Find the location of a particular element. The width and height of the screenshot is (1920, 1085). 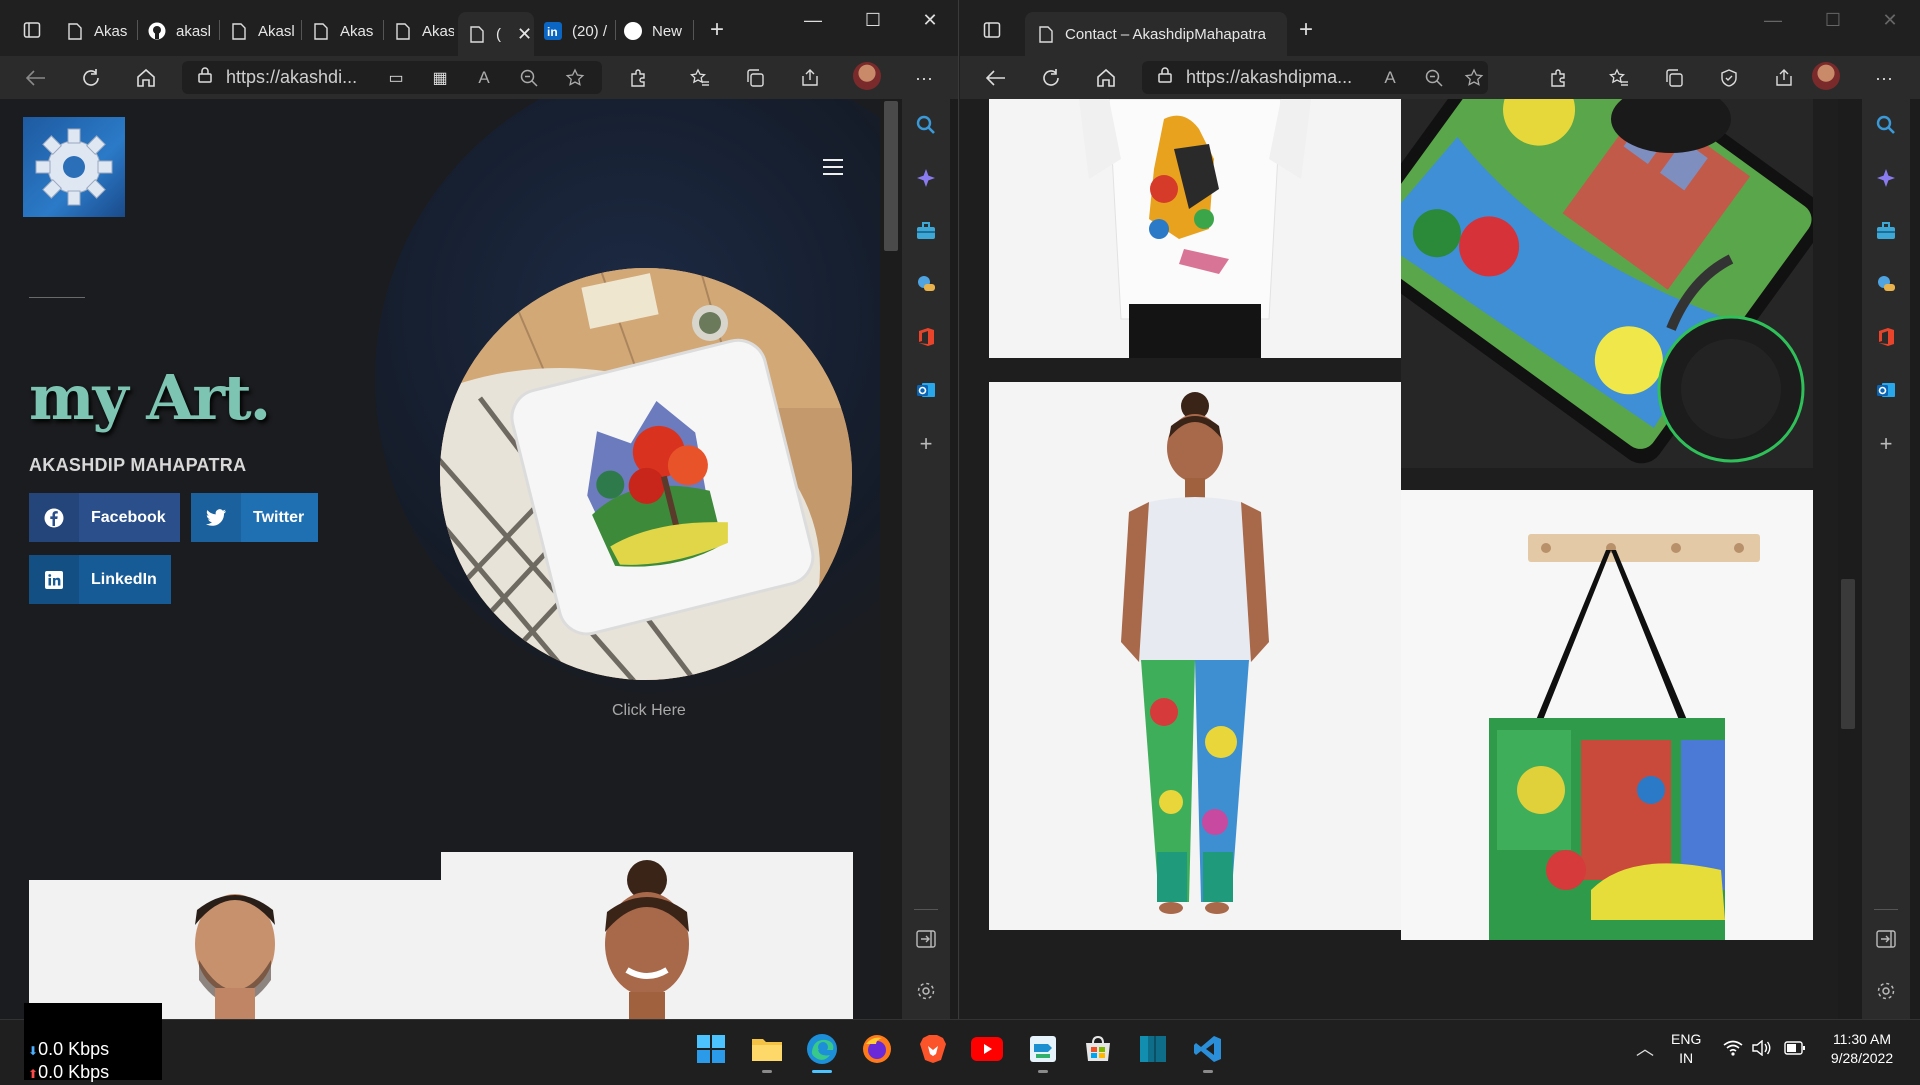

tab-8: New is located at coordinates (657, 31).